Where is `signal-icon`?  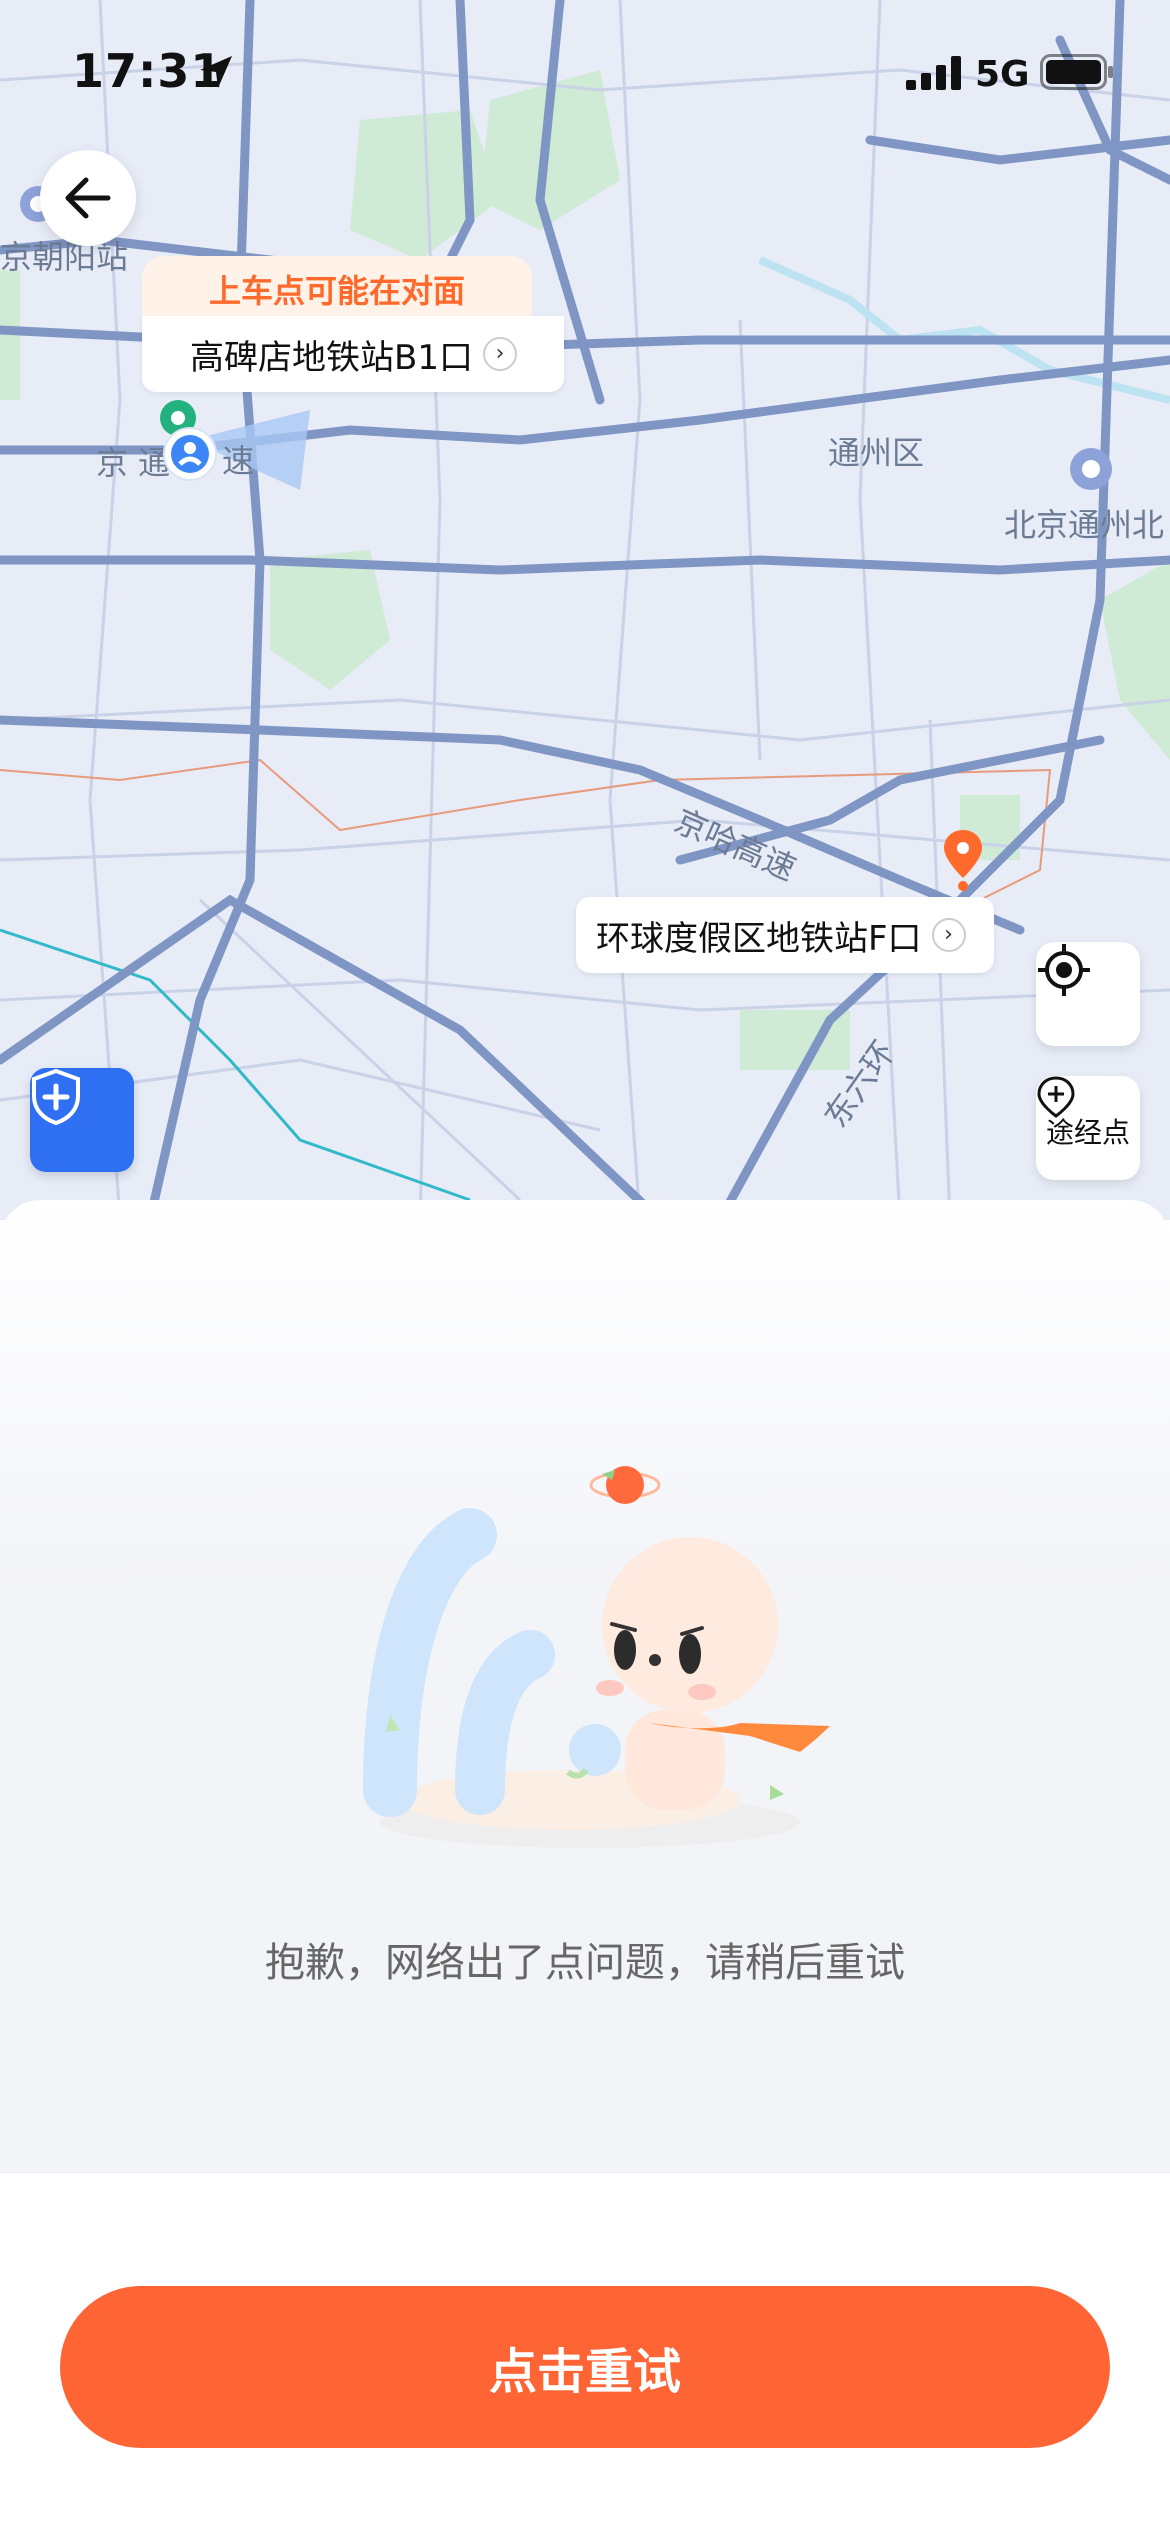 signal-icon is located at coordinates (933, 73).